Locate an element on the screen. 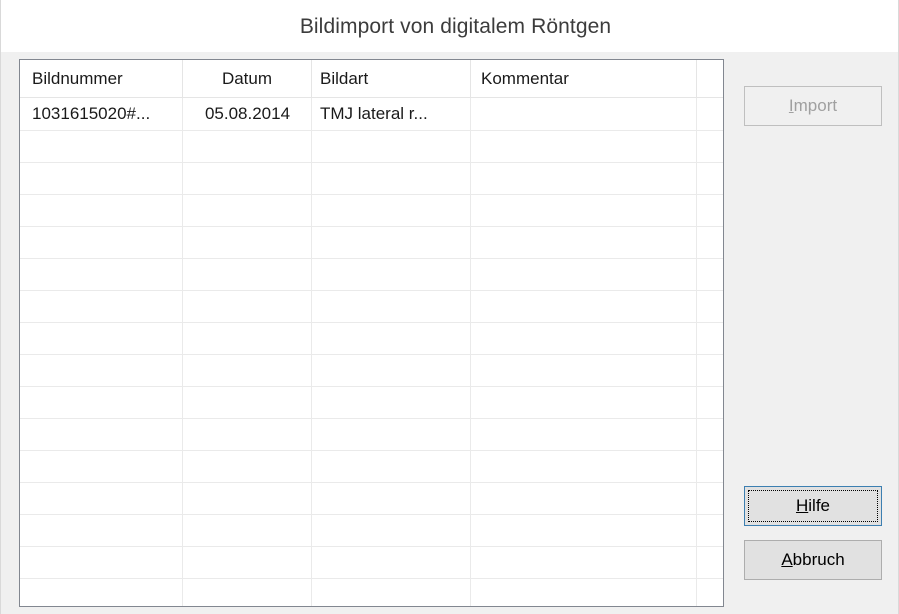  column-header-datum: Datum is located at coordinates (247, 79).